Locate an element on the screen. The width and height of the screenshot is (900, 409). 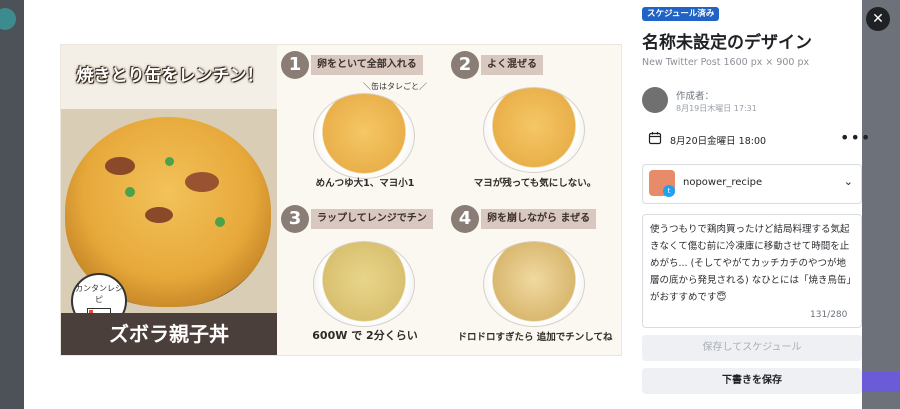
background-app-left is located at coordinates (12, 204).